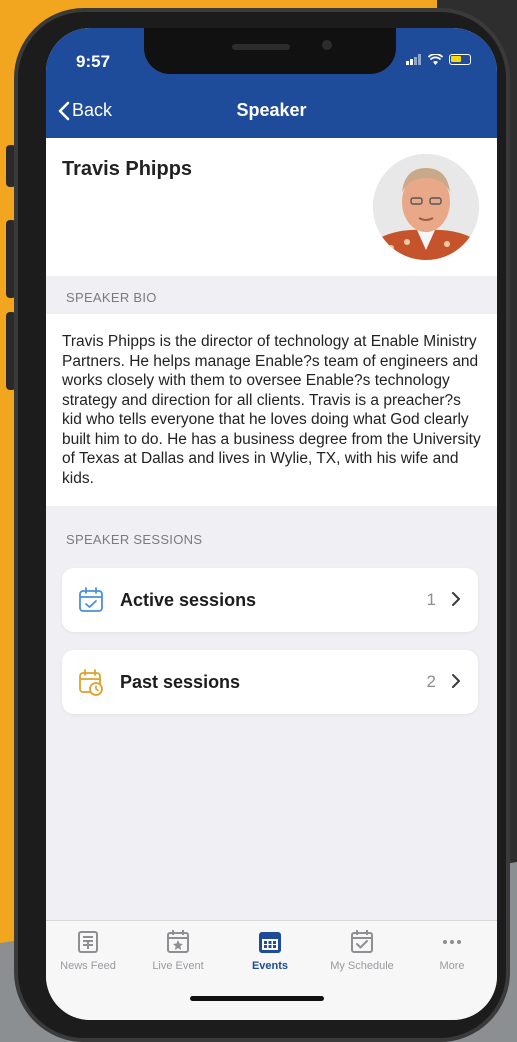 This screenshot has width=517, height=1042. Describe the element at coordinates (178, 941) in the screenshot. I see `calendar-star-icon` at that location.